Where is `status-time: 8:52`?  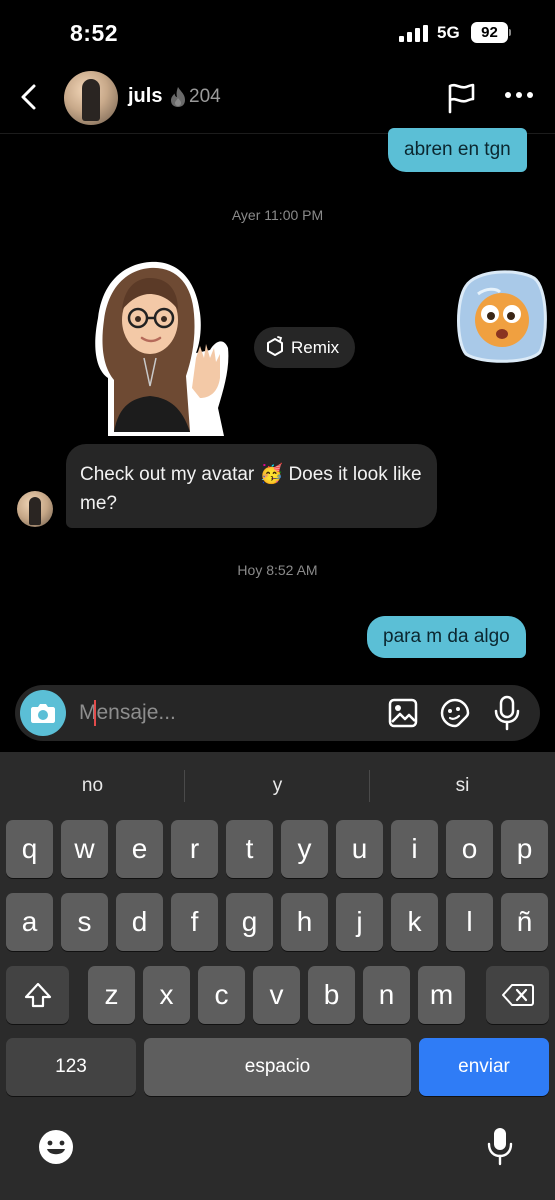 status-time: 8:52 is located at coordinates (94, 33).